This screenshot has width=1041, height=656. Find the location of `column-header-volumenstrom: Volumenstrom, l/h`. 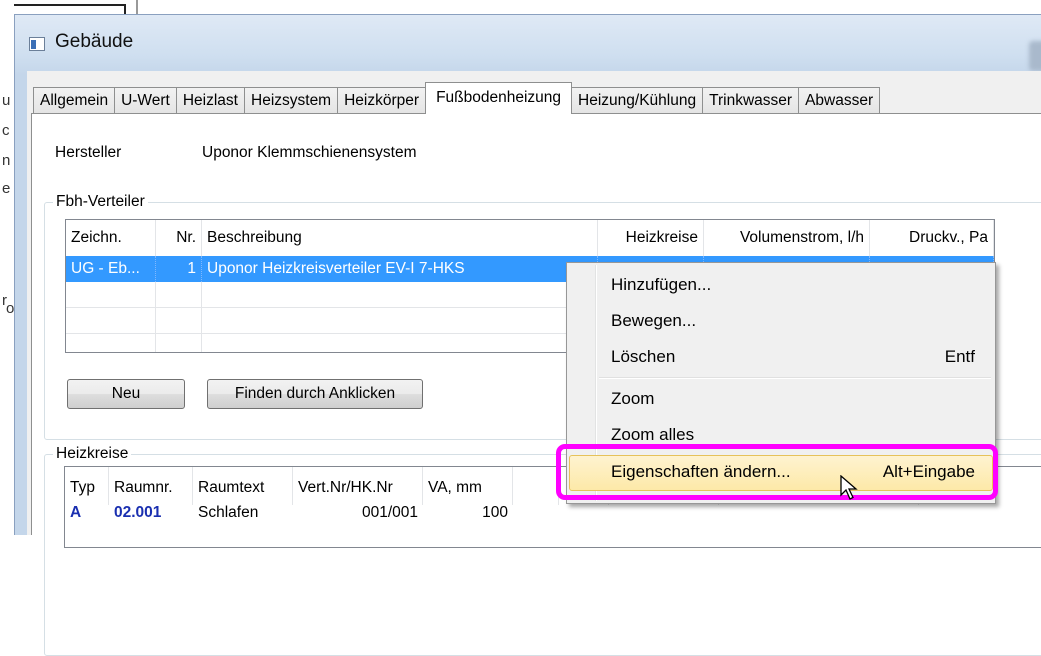

column-header-volumenstrom: Volumenstrom, l/h is located at coordinates (787, 238).